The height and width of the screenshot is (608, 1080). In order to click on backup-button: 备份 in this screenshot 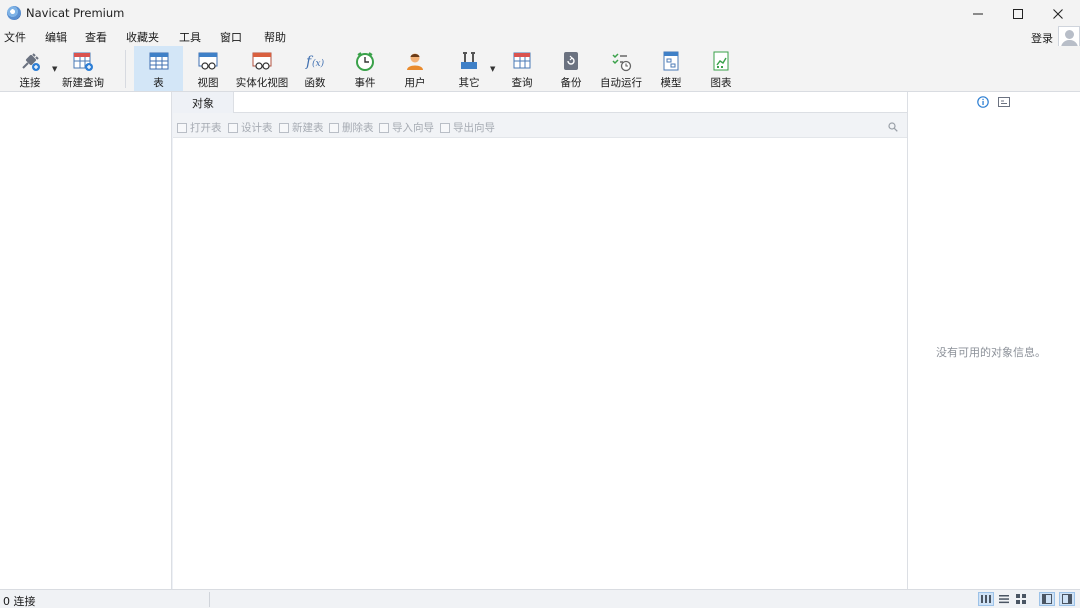, I will do `click(571, 68)`.